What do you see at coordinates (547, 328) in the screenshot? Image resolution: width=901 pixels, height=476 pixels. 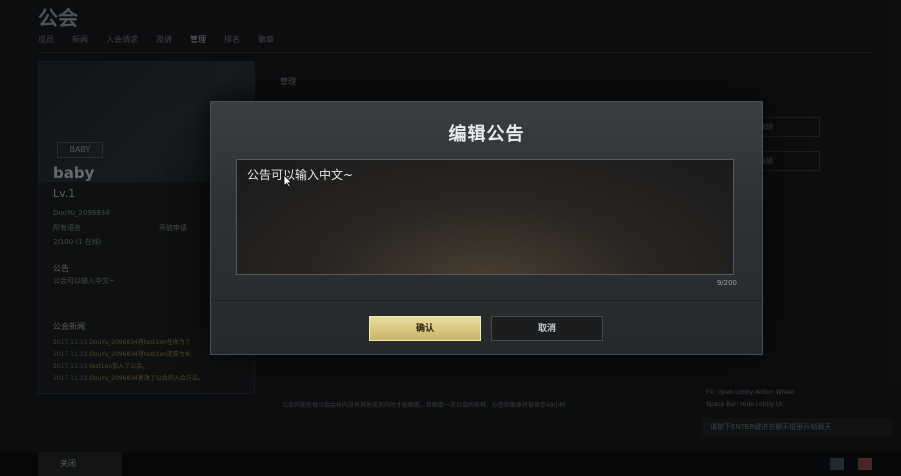 I see `cancel-button: 取消` at bounding box center [547, 328].